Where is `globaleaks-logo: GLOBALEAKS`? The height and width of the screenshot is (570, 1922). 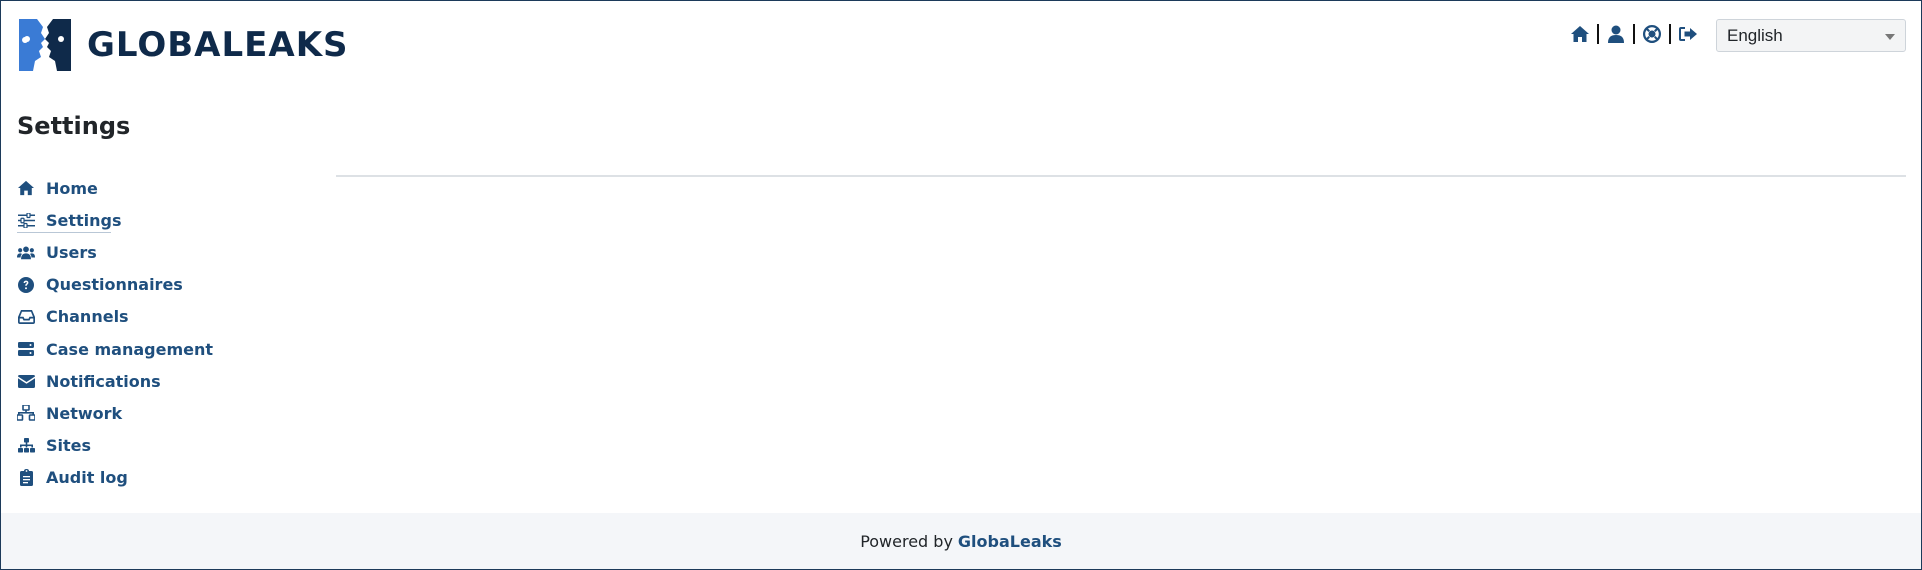
globaleaks-logo: GLOBALEAKS is located at coordinates (183, 45).